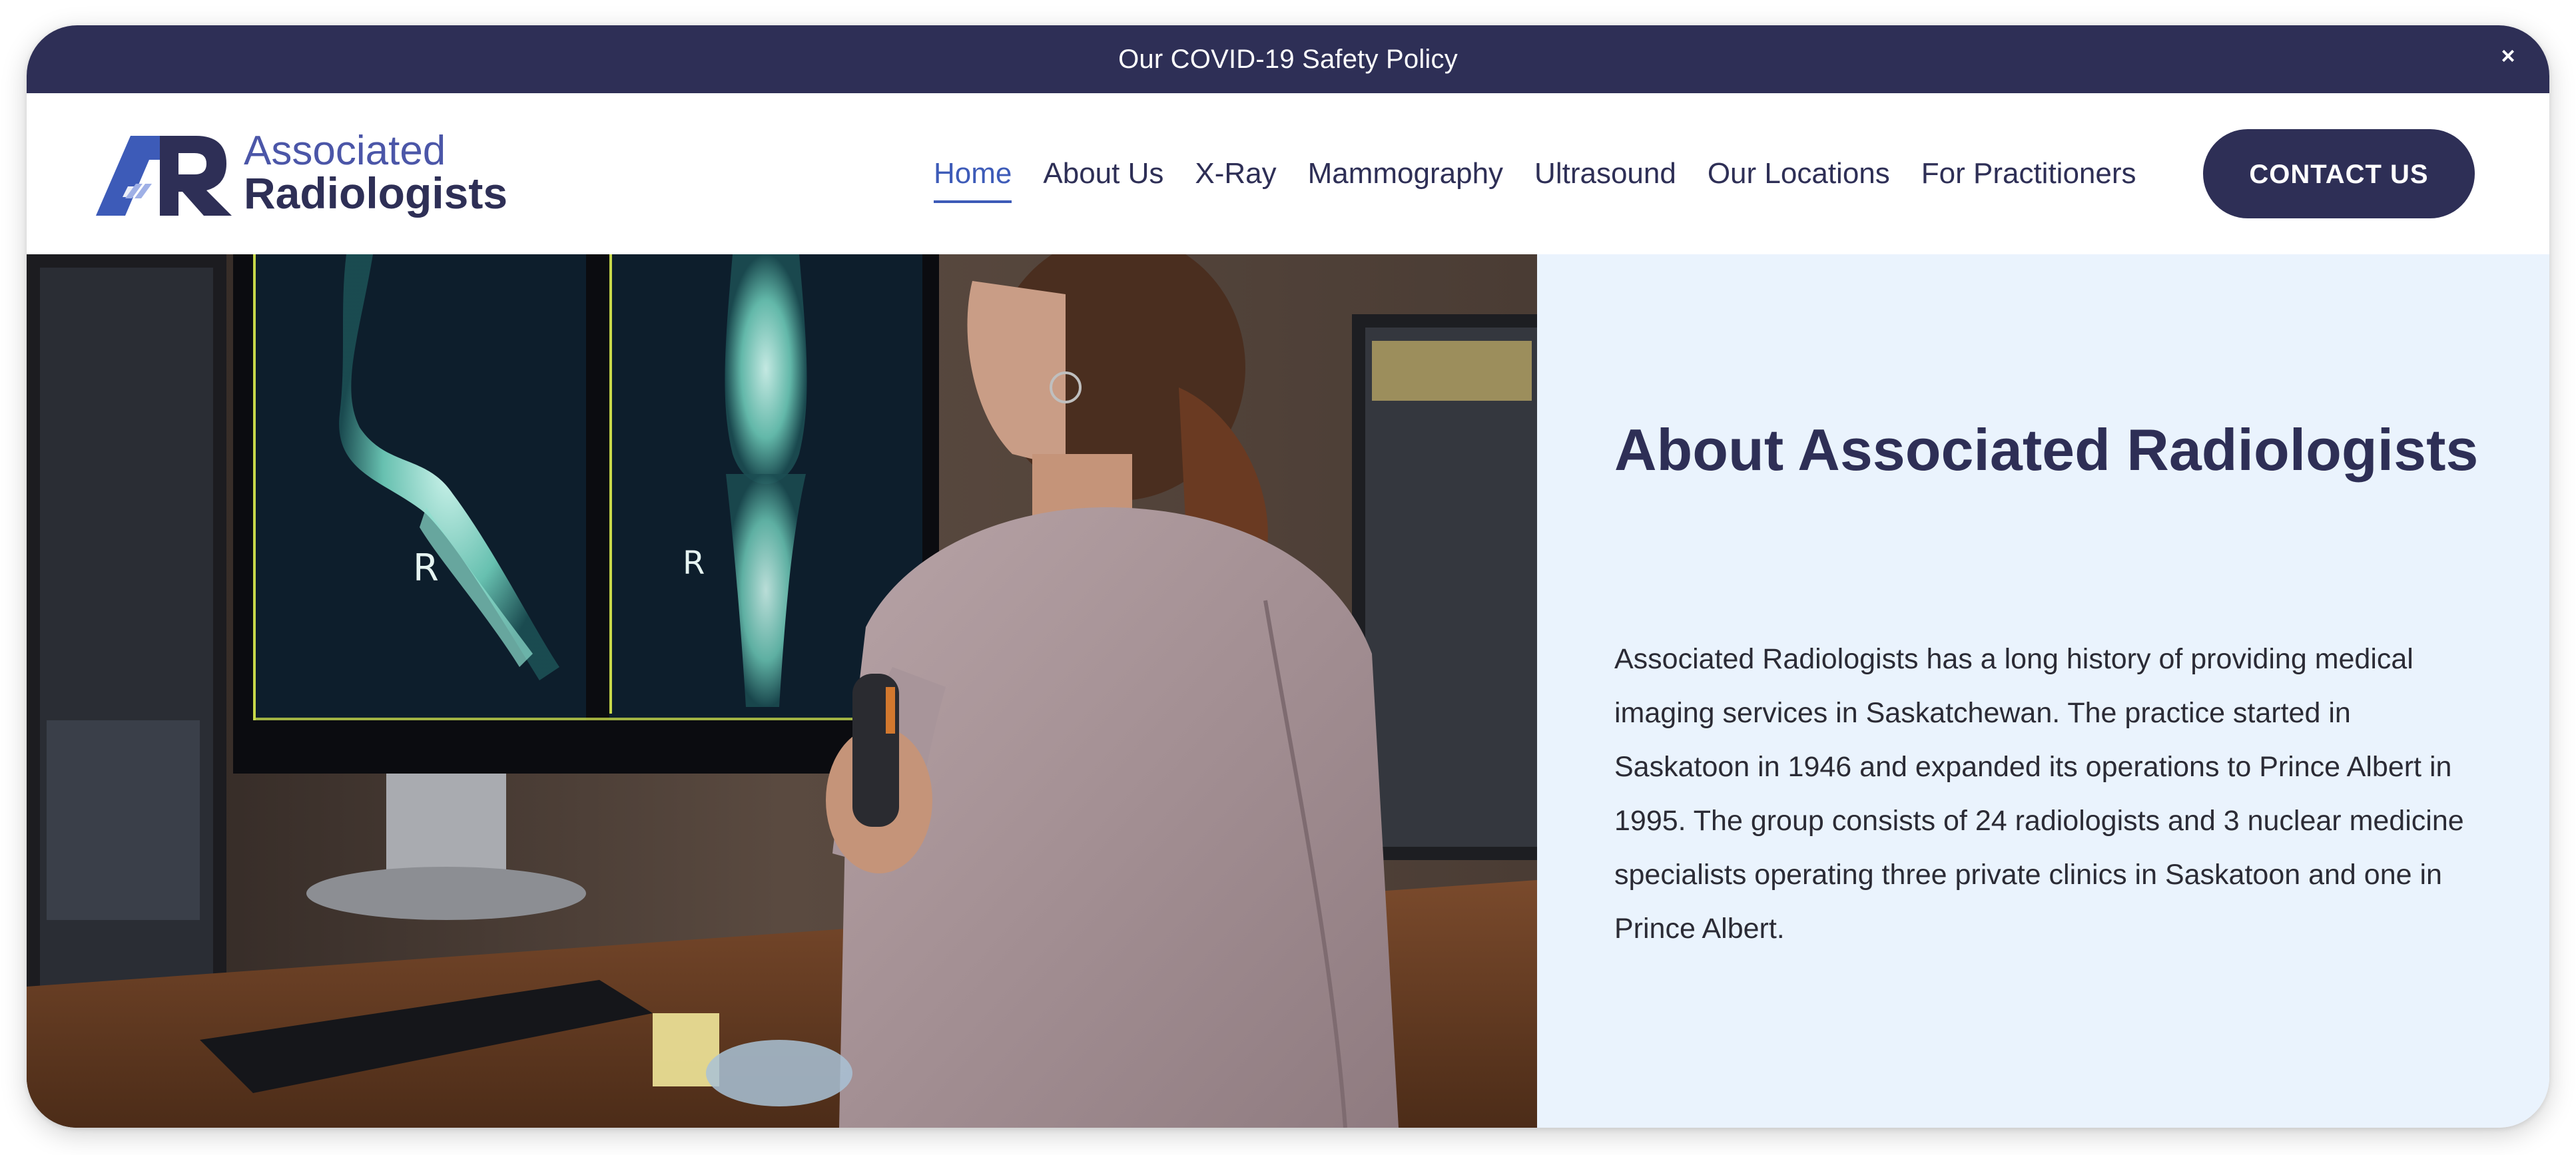  Describe the element at coordinates (376, 193) in the screenshot. I see `logo-text-radiologists: Radiologists` at that location.